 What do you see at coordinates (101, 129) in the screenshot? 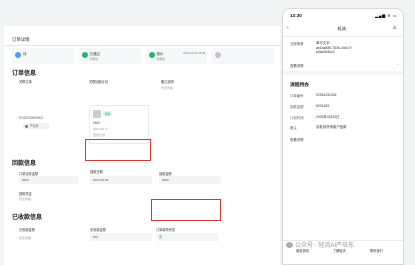
I see `plan-date: 2024-09-17` at bounding box center [101, 129].